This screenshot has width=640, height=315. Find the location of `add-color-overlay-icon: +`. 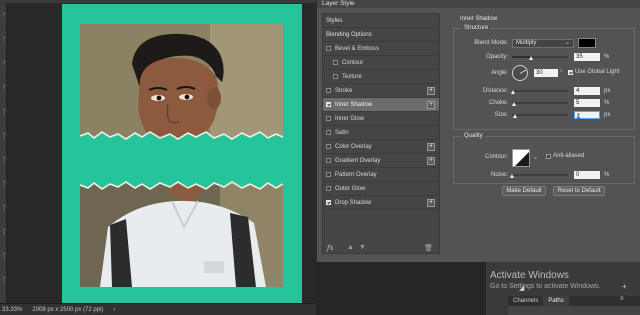

add-color-overlay-icon: + is located at coordinates (431, 147).